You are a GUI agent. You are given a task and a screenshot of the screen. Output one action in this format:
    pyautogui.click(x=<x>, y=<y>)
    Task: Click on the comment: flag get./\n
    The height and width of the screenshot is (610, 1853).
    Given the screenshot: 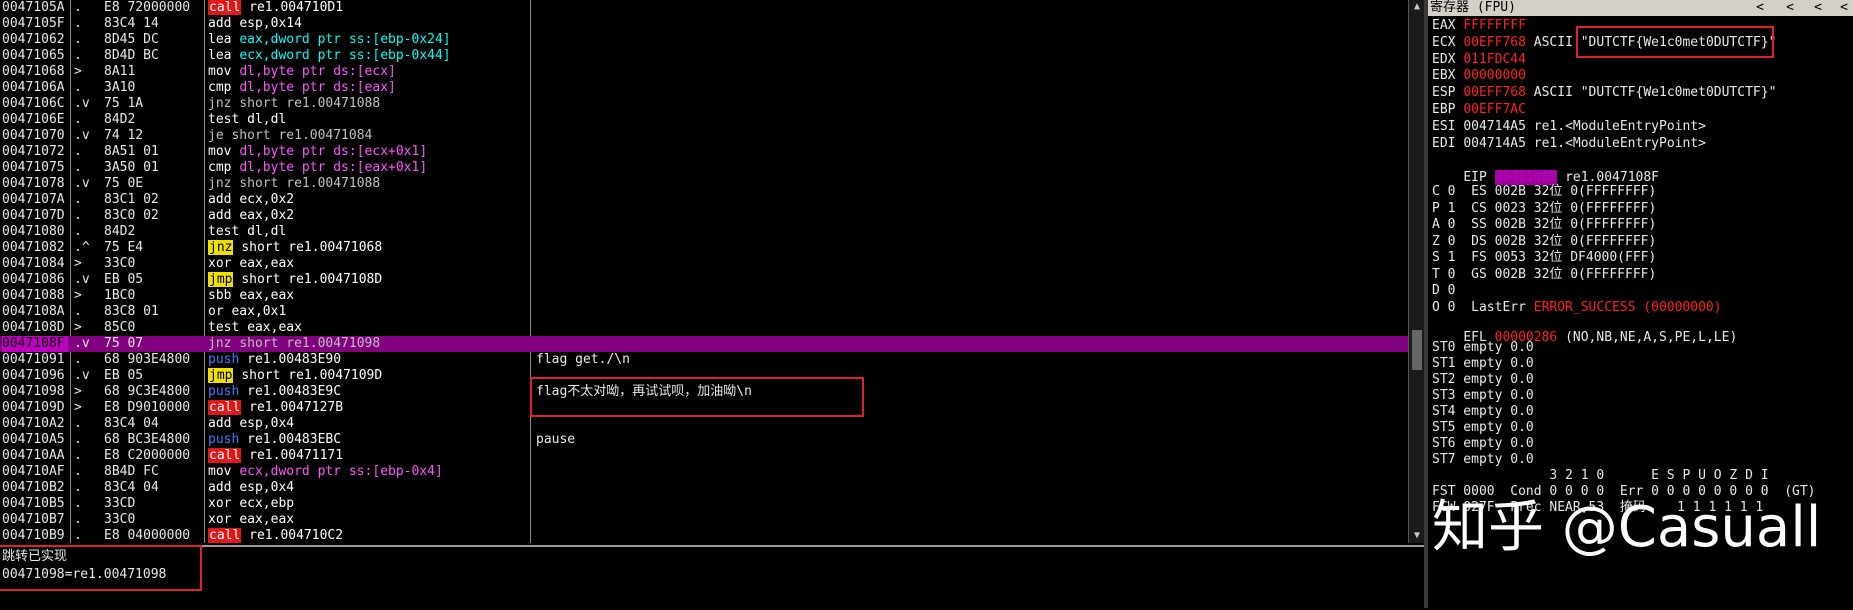 What is the action you would take?
    pyautogui.click(x=583, y=359)
    